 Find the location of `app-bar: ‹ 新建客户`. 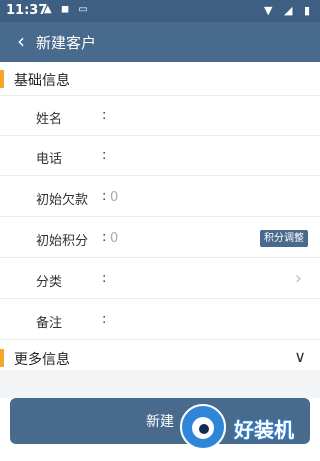

app-bar: ‹ 新建客户 is located at coordinates (160, 42).